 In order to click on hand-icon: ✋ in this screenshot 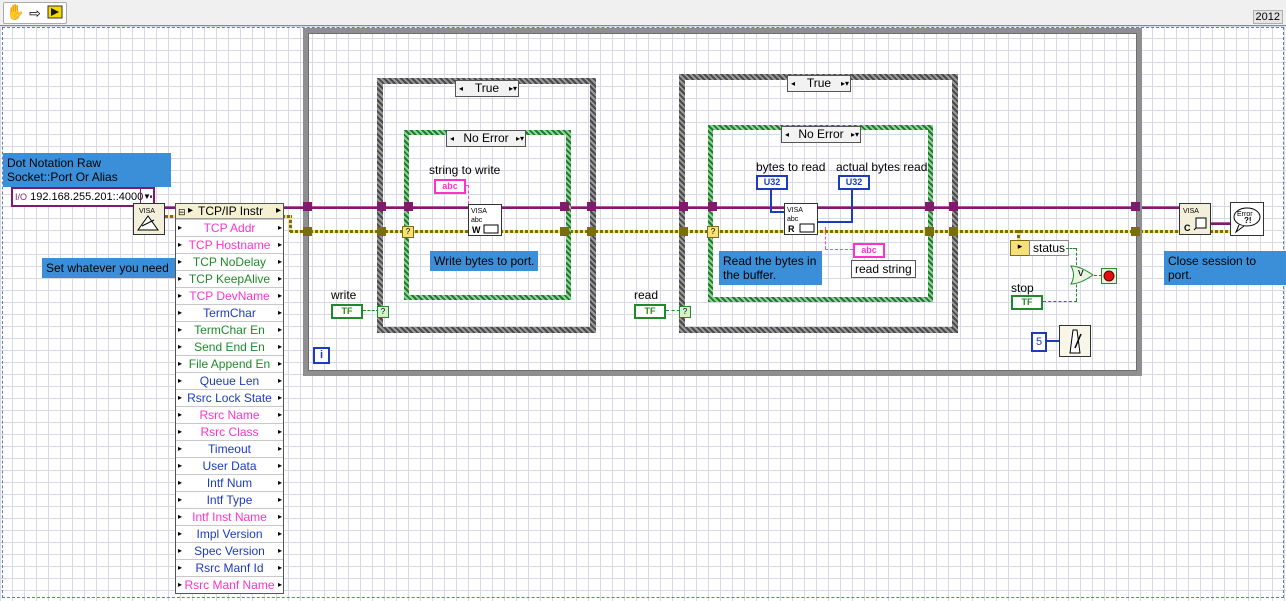, I will do `click(15, 13)`.